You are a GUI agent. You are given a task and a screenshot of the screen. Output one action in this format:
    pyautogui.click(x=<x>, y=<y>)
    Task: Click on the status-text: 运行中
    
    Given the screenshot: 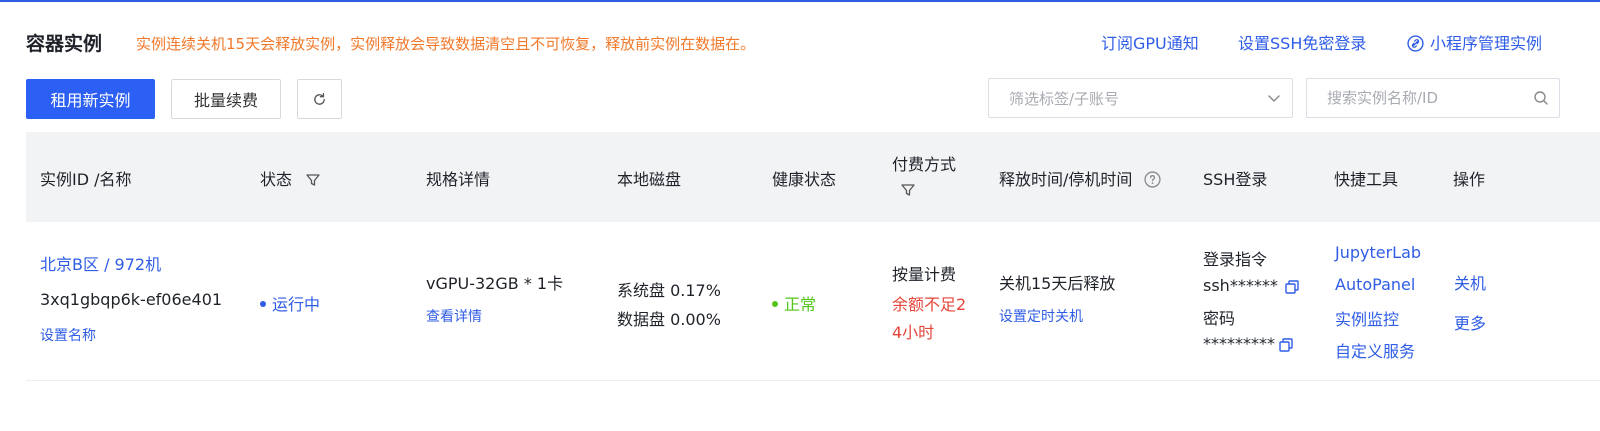 What is the action you would take?
    pyautogui.click(x=296, y=304)
    